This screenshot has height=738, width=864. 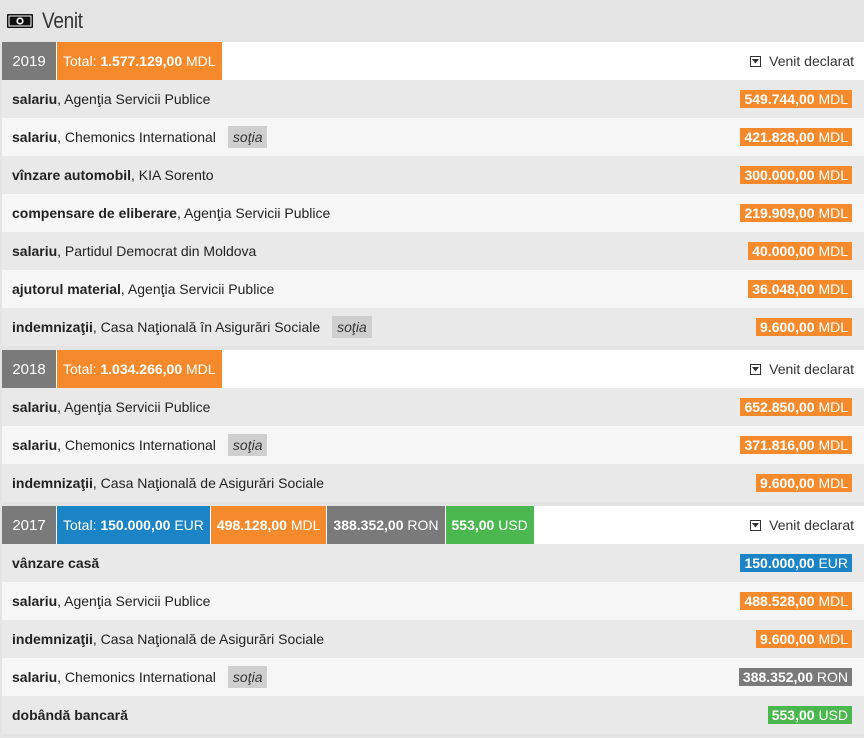 I want to click on amount-value: 300.000,00, so click(x=779, y=175).